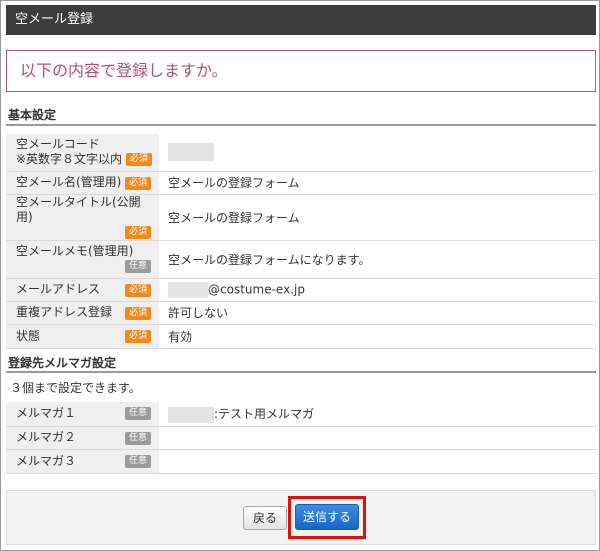  I want to click on label-text: メールアドレス, so click(58, 289).